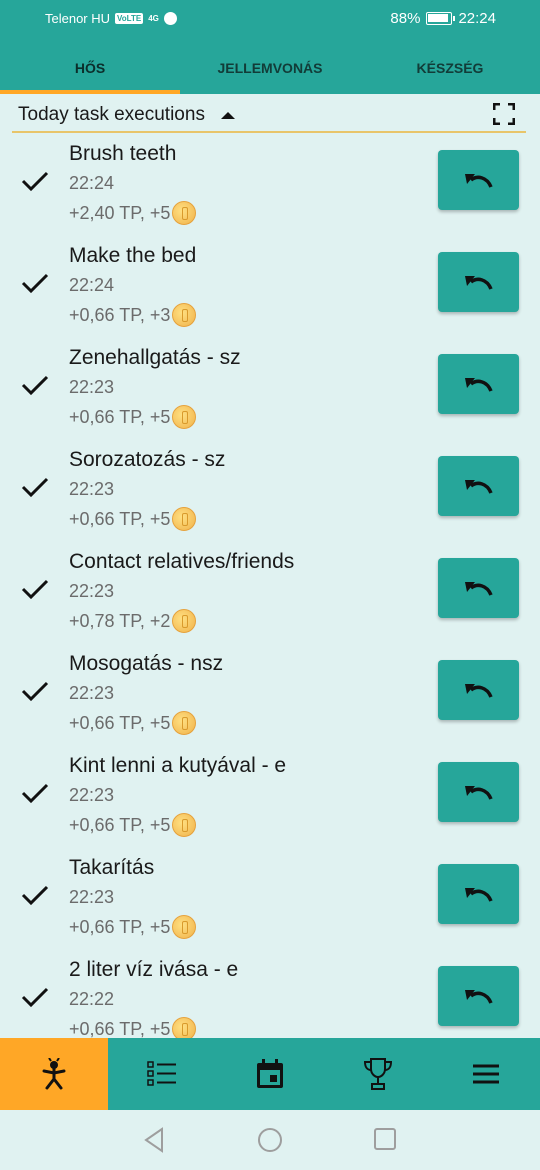  I want to click on reward-text: +0,78 TP, +2, so click(120, 620).